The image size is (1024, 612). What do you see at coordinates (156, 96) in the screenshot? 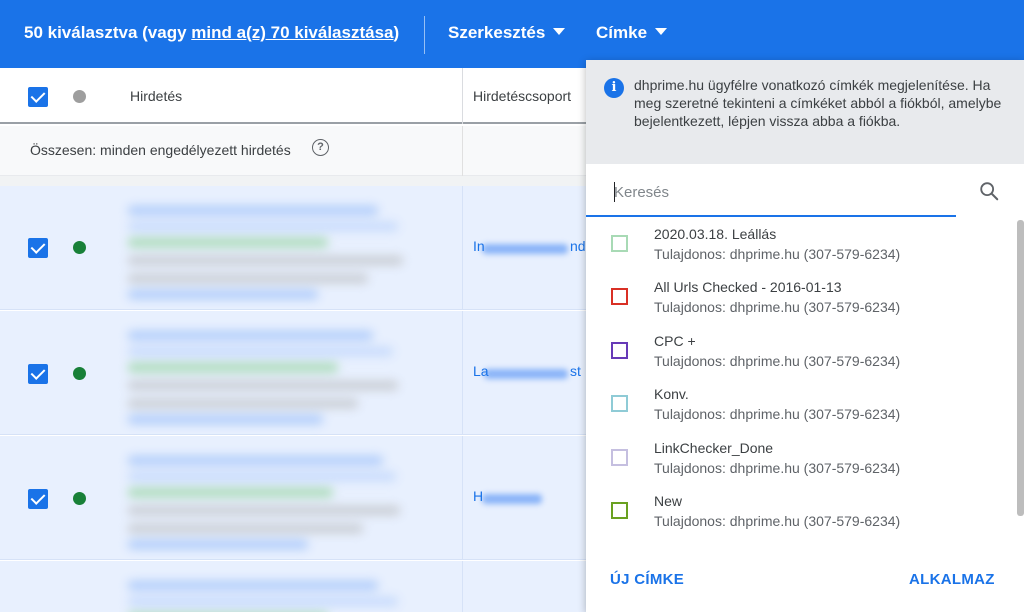
I see `column-header-ad: Hirdetés` at bounding box center [156, 96].